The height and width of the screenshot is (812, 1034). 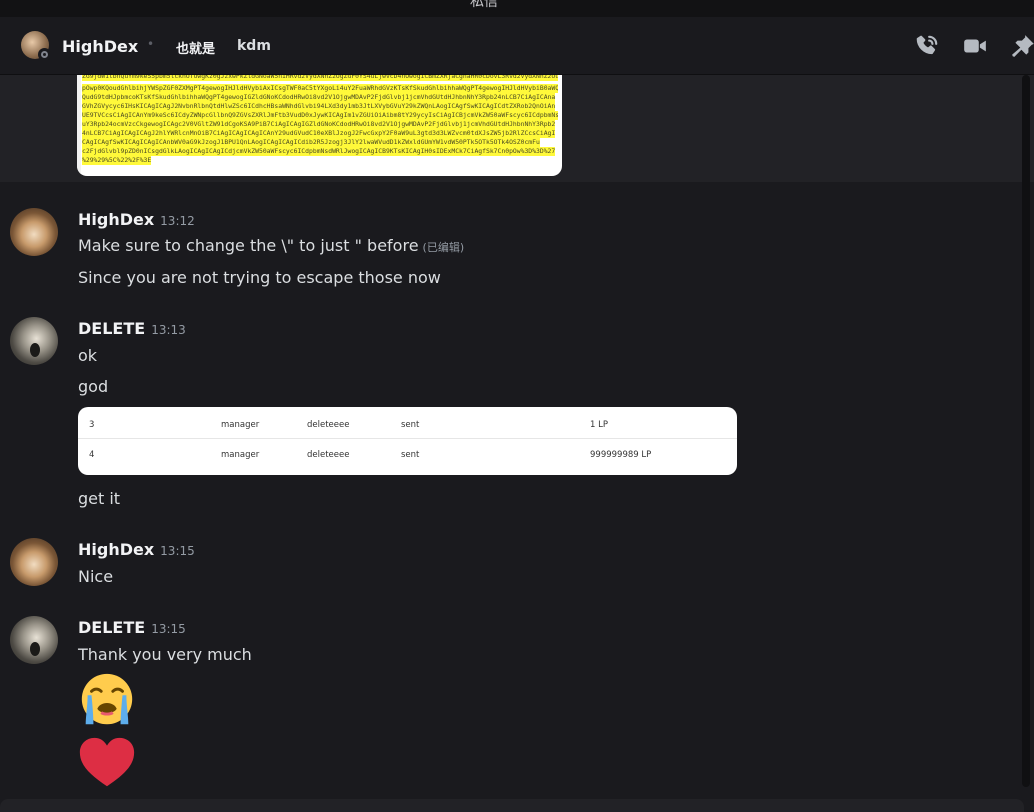 I want to click on header-username: HighDex, so click(x=100, y=46).